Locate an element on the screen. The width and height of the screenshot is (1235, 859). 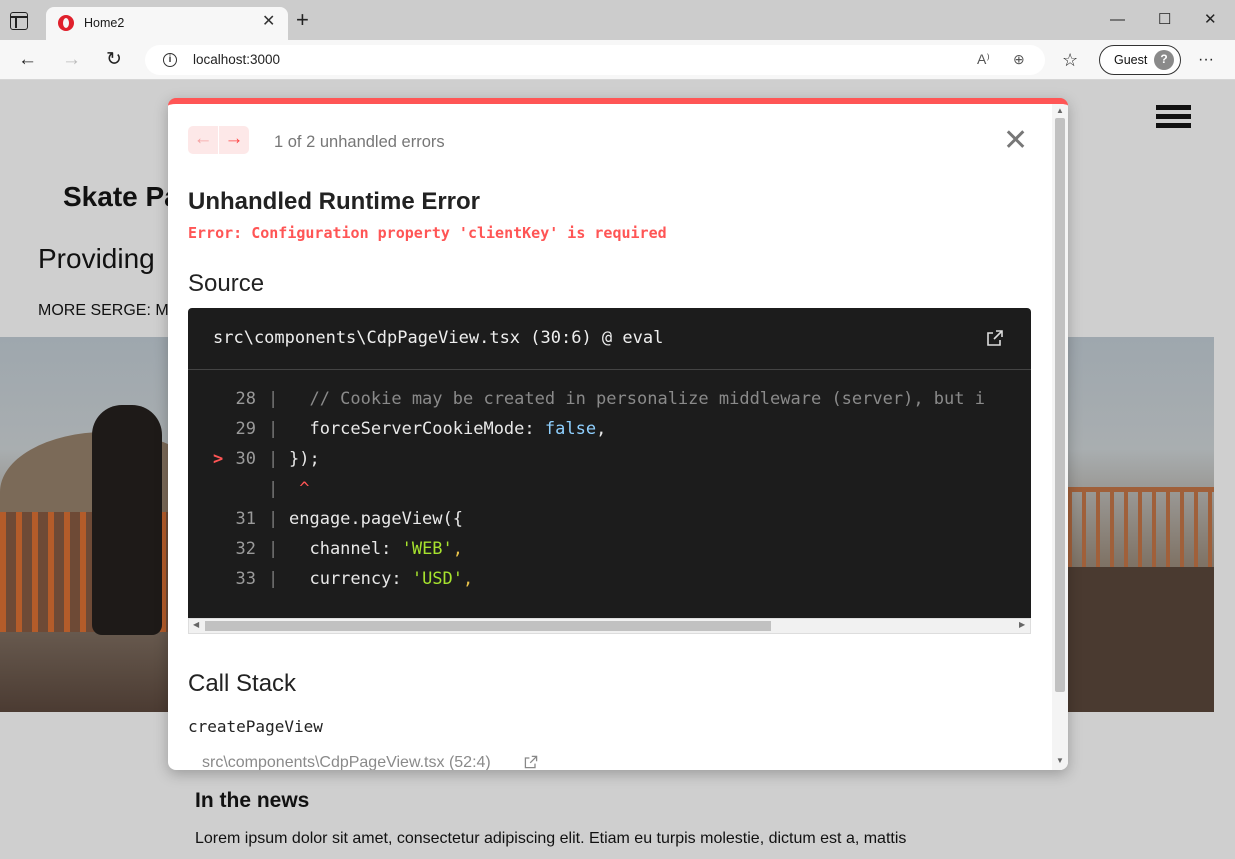
code-line: 33 | currency: 'USD', is located at coordinates (609, 581).